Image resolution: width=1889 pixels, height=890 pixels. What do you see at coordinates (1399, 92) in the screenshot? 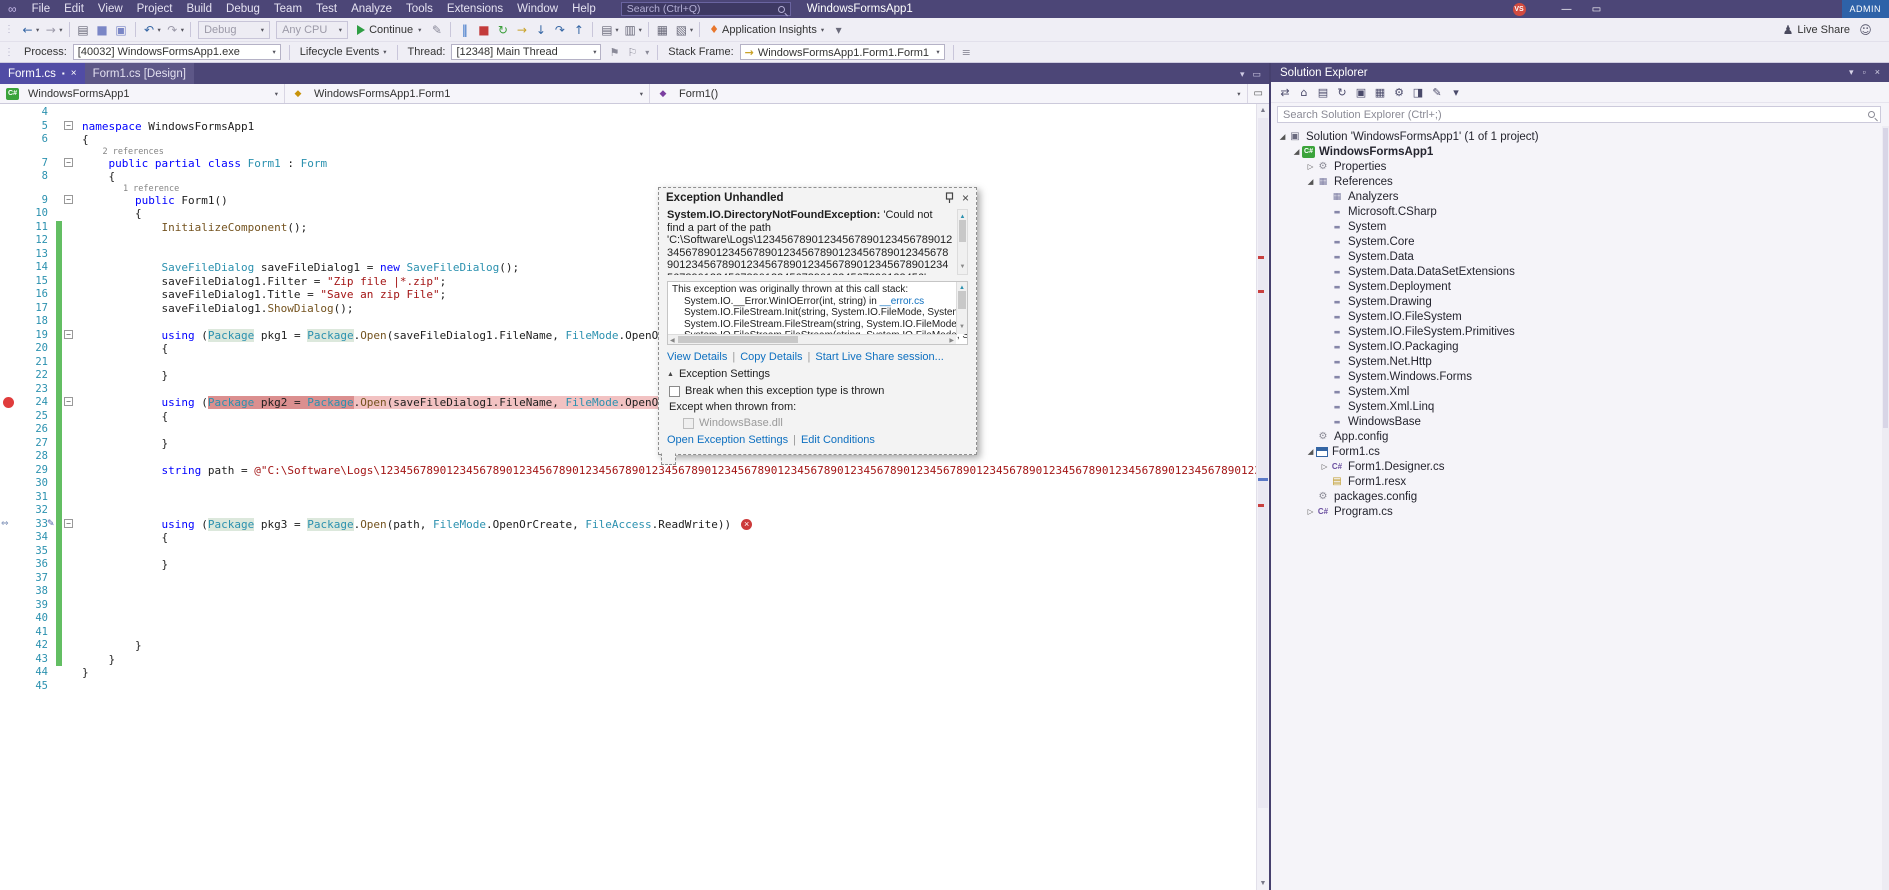
I see `properties-icon: ⚙` at bounding box center [1399, 92].